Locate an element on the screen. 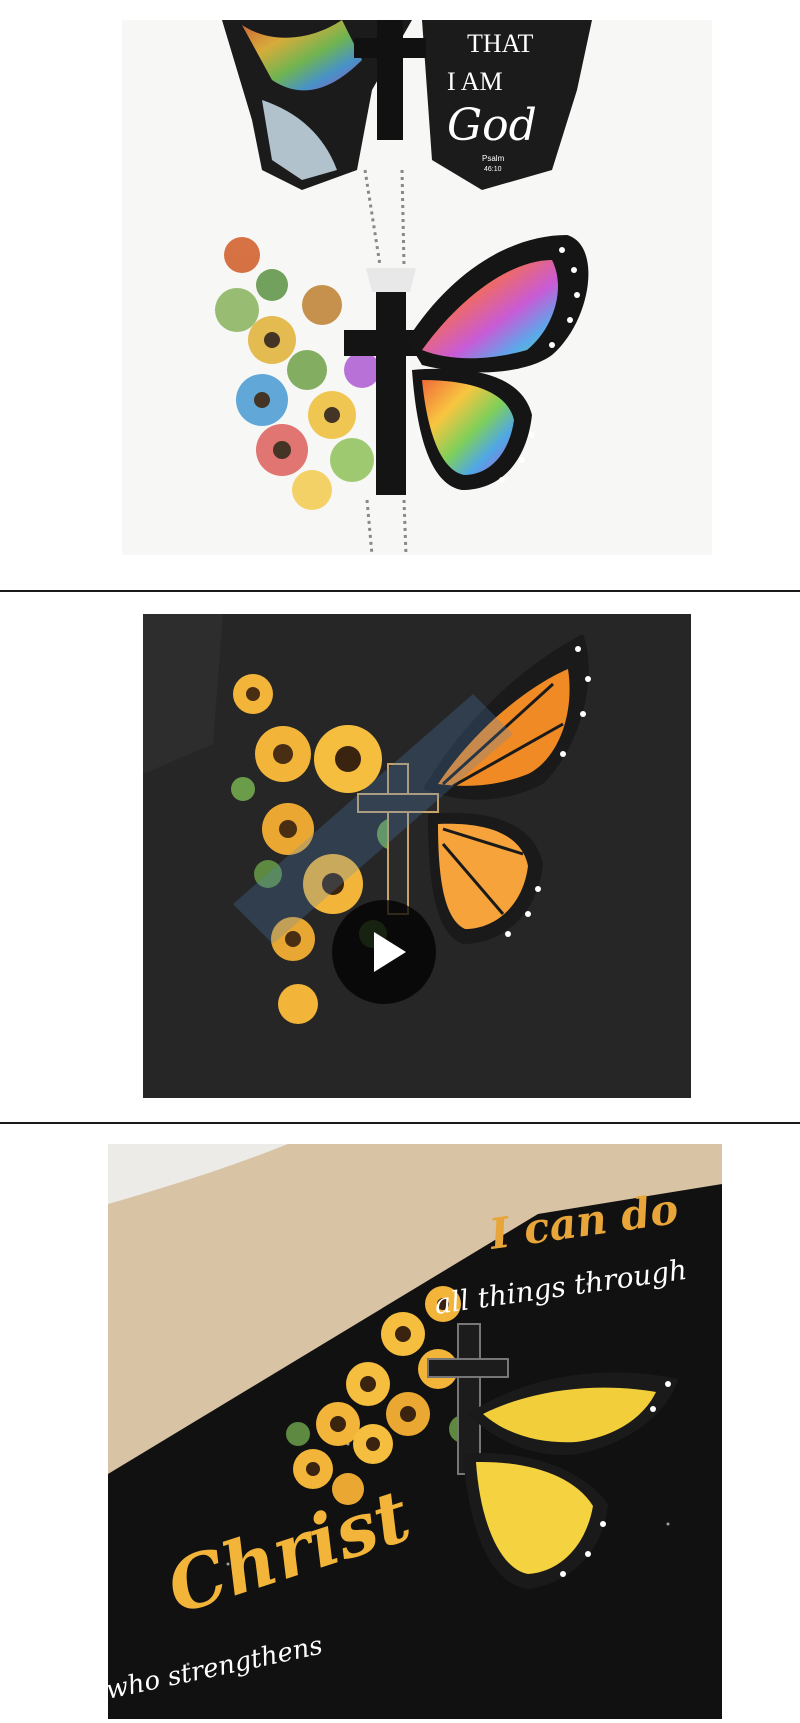  necklace-text-psalm: Psalm is located at coordinates (493, 158).